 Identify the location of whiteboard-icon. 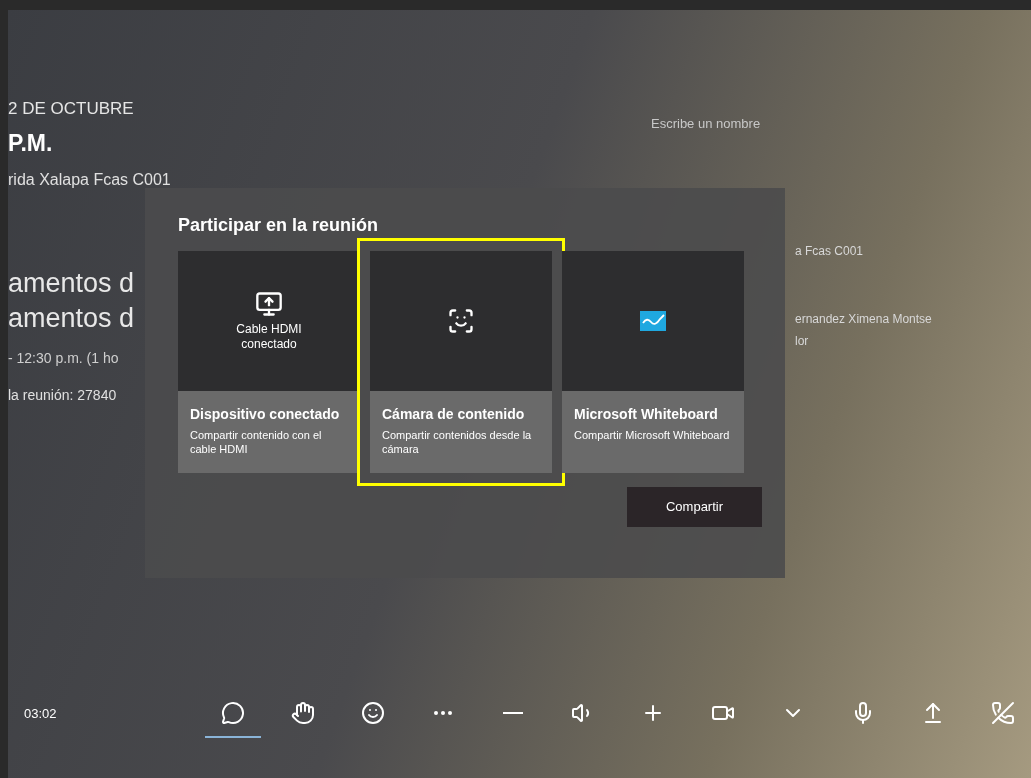
(653, 321).